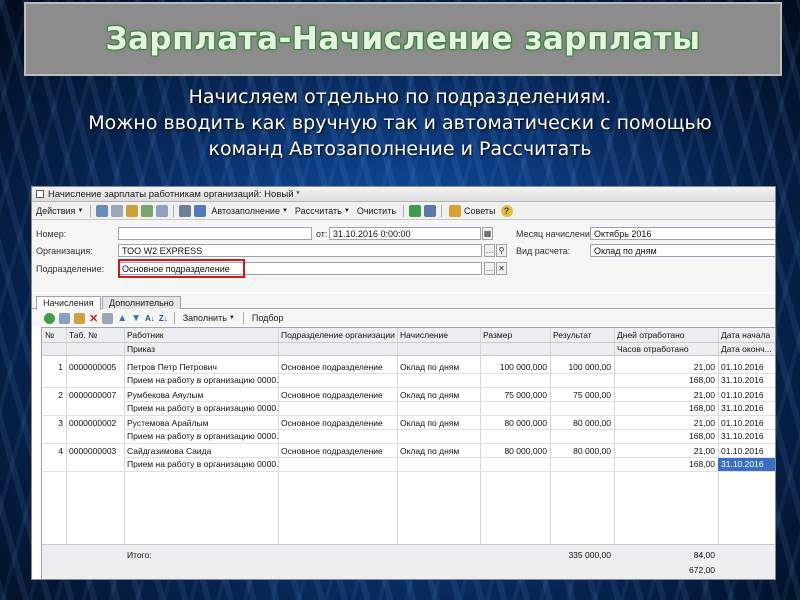 The height and width of the screenshot is (600, 800). I want to click on report-icon, so click(430, 210).